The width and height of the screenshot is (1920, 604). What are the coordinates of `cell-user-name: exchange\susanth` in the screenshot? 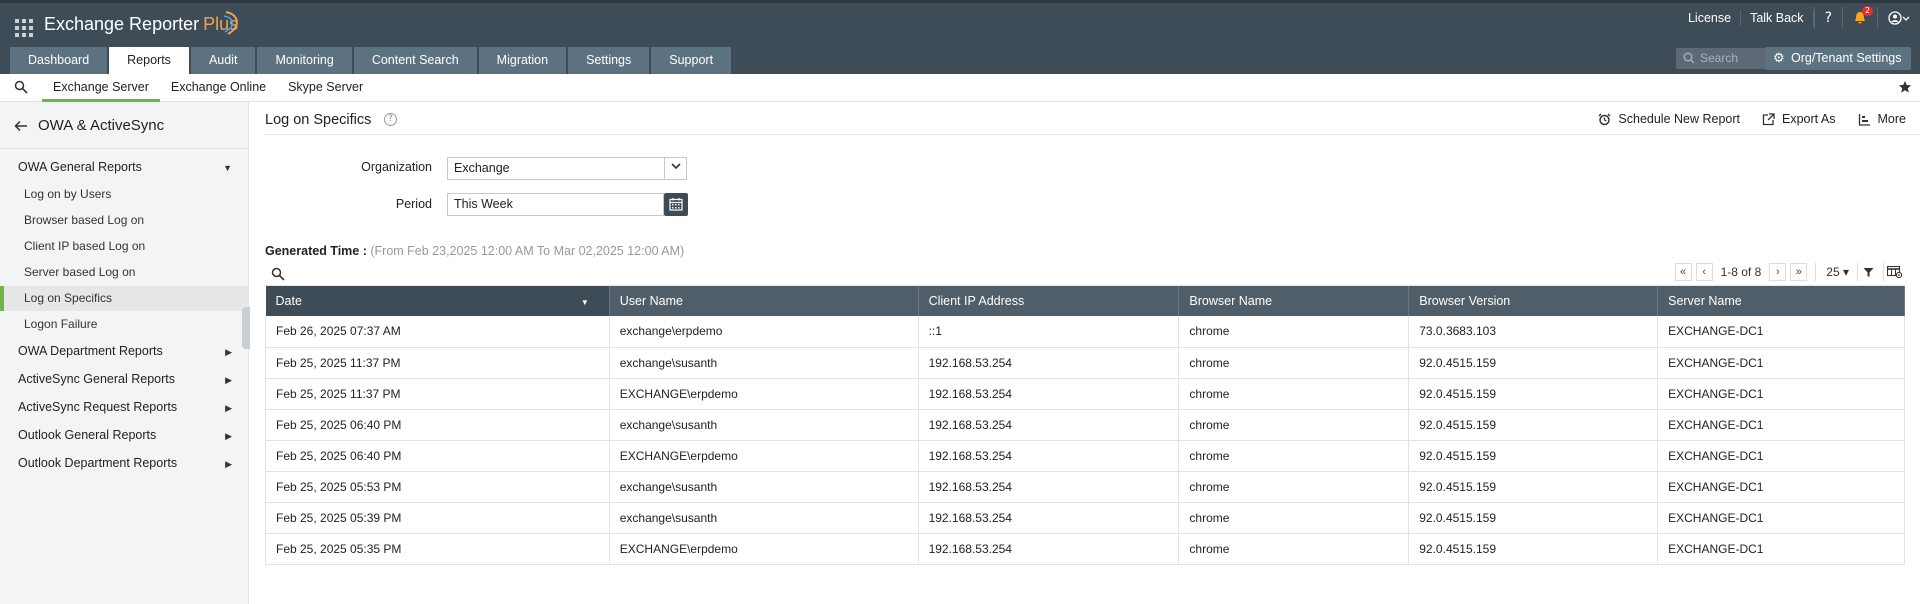 It's located at (764, 425).